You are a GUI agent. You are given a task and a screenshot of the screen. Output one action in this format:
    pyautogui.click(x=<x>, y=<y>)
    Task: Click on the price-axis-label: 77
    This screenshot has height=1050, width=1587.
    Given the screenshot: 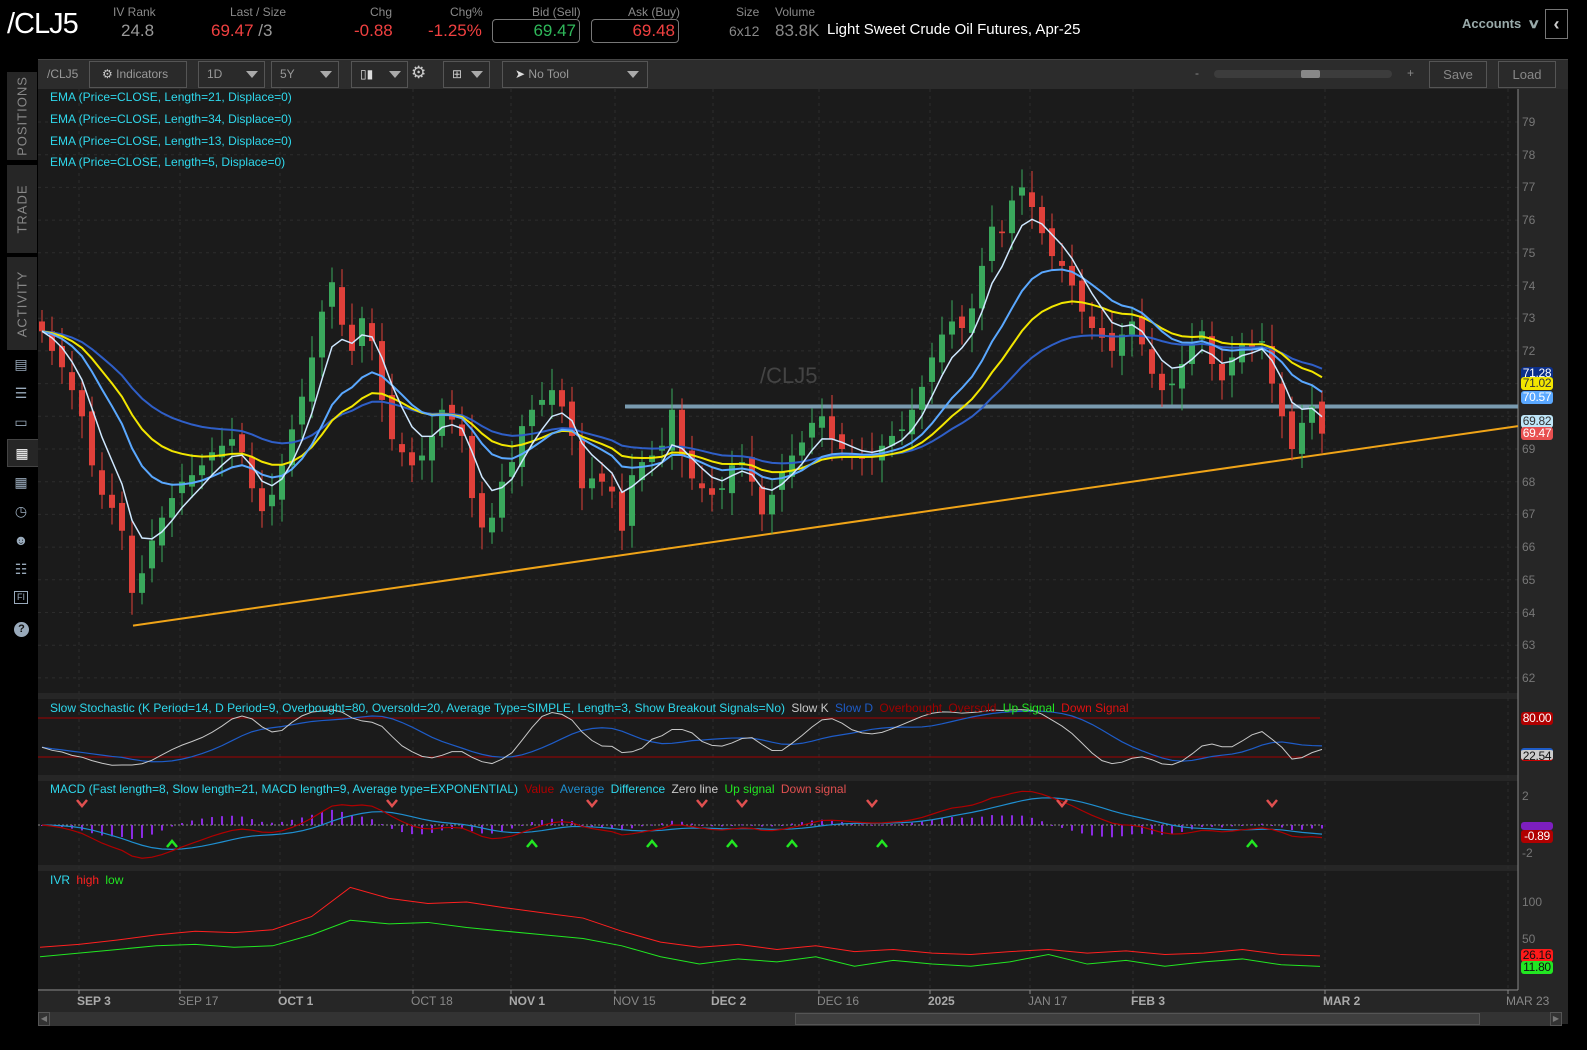 What is the action you would take?
    pyautogui.click(x=1529, y=187)
    